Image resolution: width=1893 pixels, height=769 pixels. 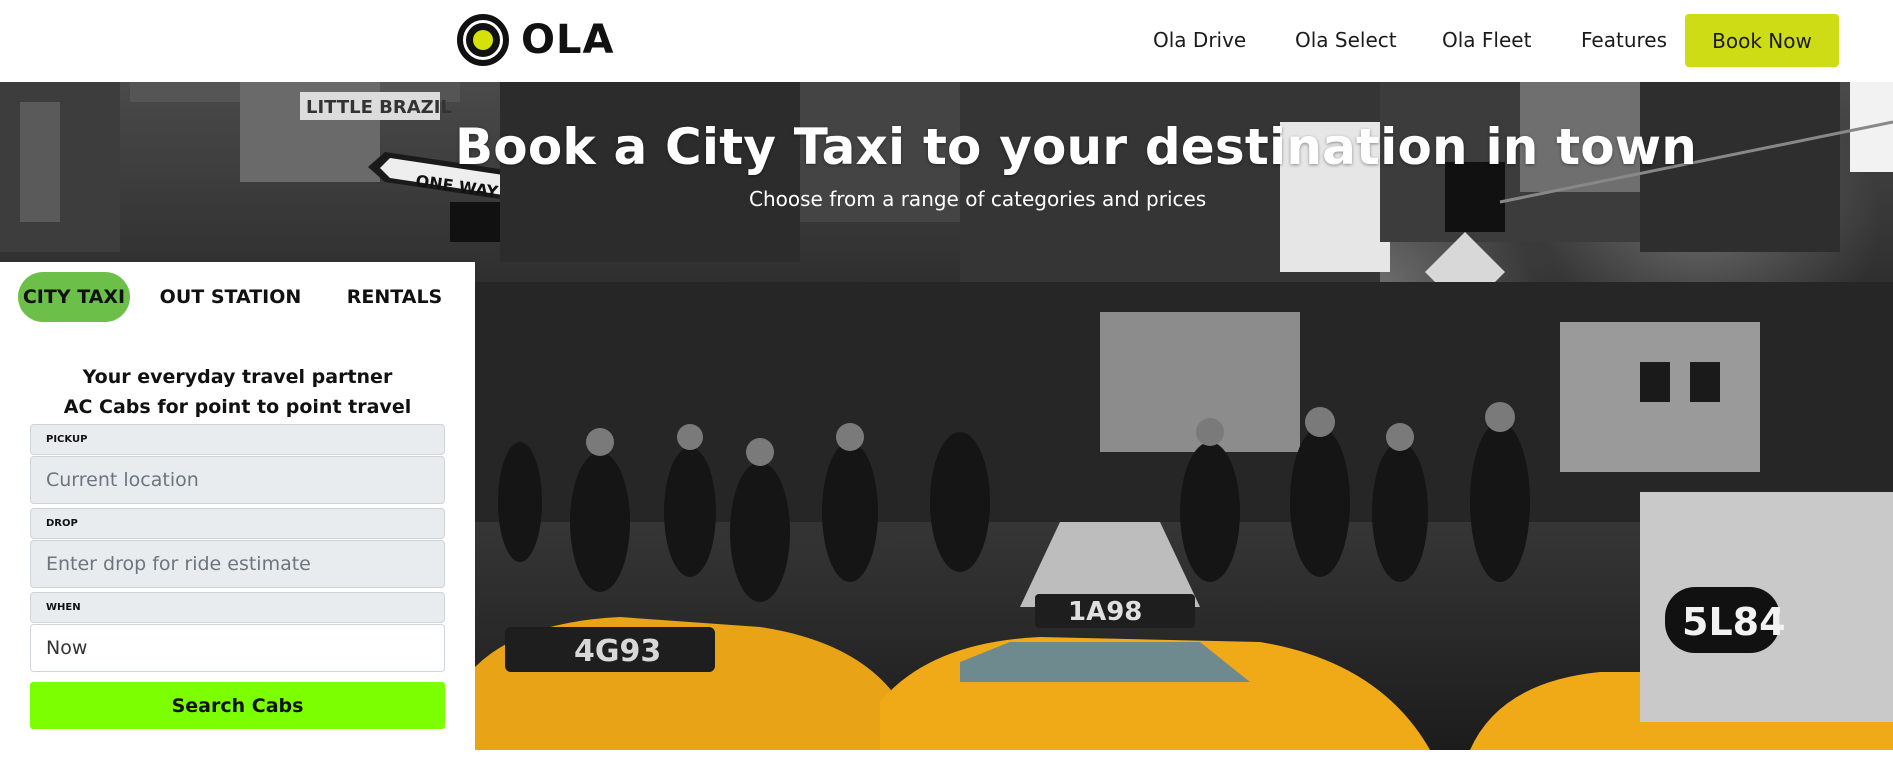 What do you see at coordinates (237, 407) in the screenshot?
I see `tagline-secondary: AC Cabs for point to point travel` at bounding box center [237, 407].